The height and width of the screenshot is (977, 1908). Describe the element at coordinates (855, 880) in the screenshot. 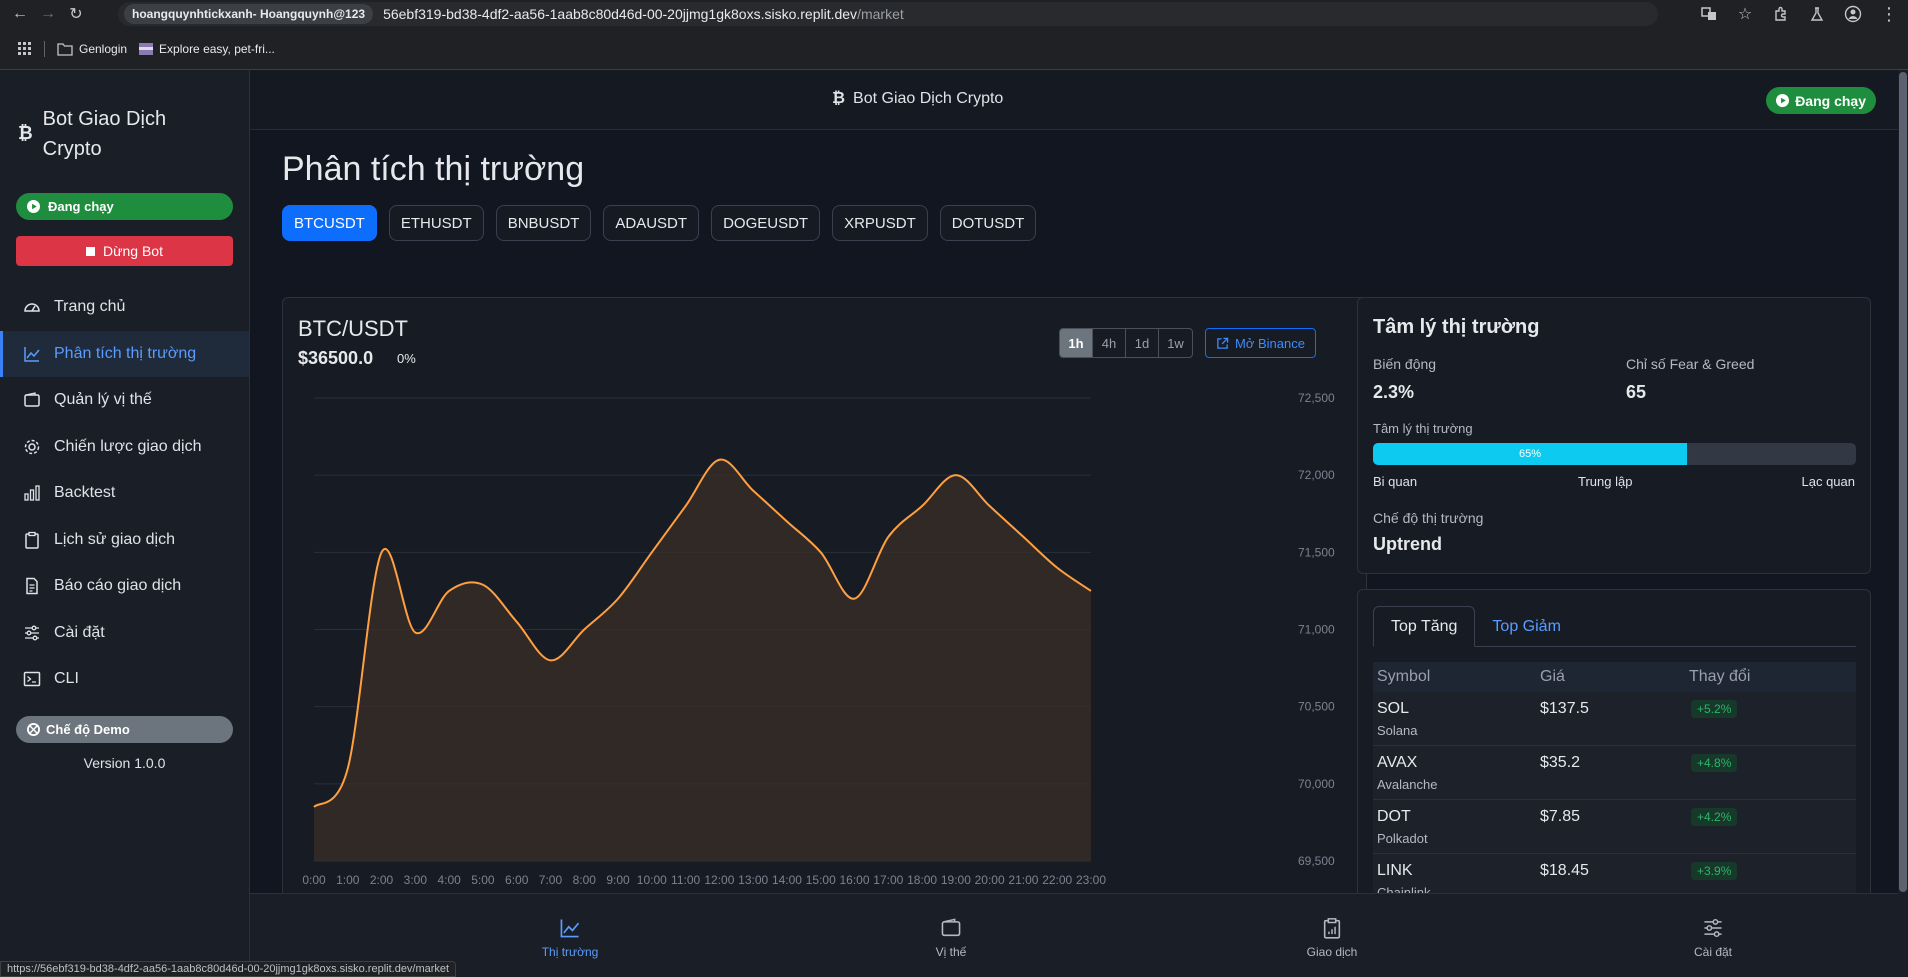

I see `x-tick-label: 16:00` at that location.